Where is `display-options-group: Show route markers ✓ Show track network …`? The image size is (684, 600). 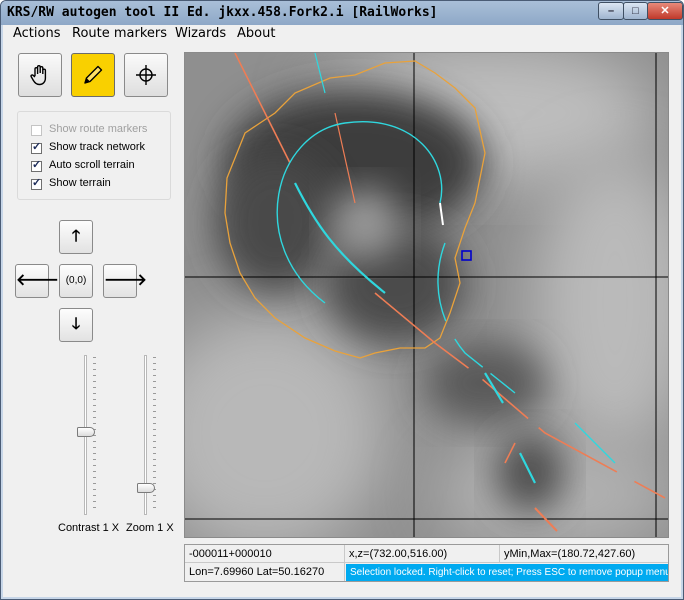 display-options-group: Show route markers ✓ Show track network … is located at coordinates (94, 155).